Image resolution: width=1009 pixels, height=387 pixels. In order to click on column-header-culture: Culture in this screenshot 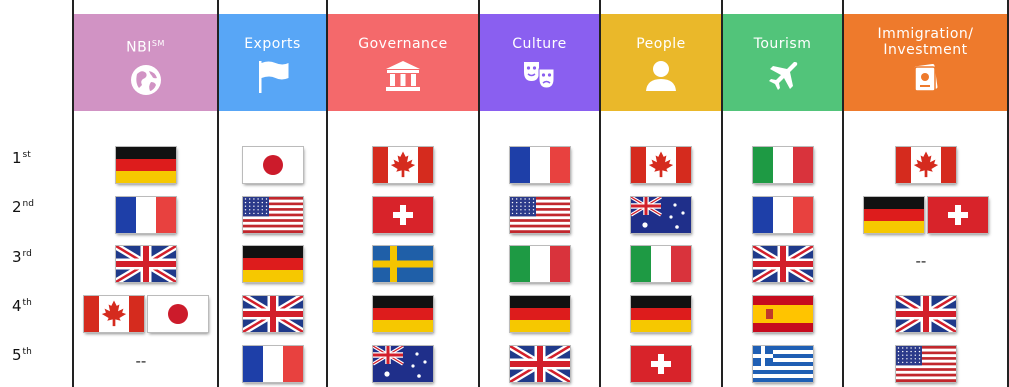, I will do `click(539, 62)`.